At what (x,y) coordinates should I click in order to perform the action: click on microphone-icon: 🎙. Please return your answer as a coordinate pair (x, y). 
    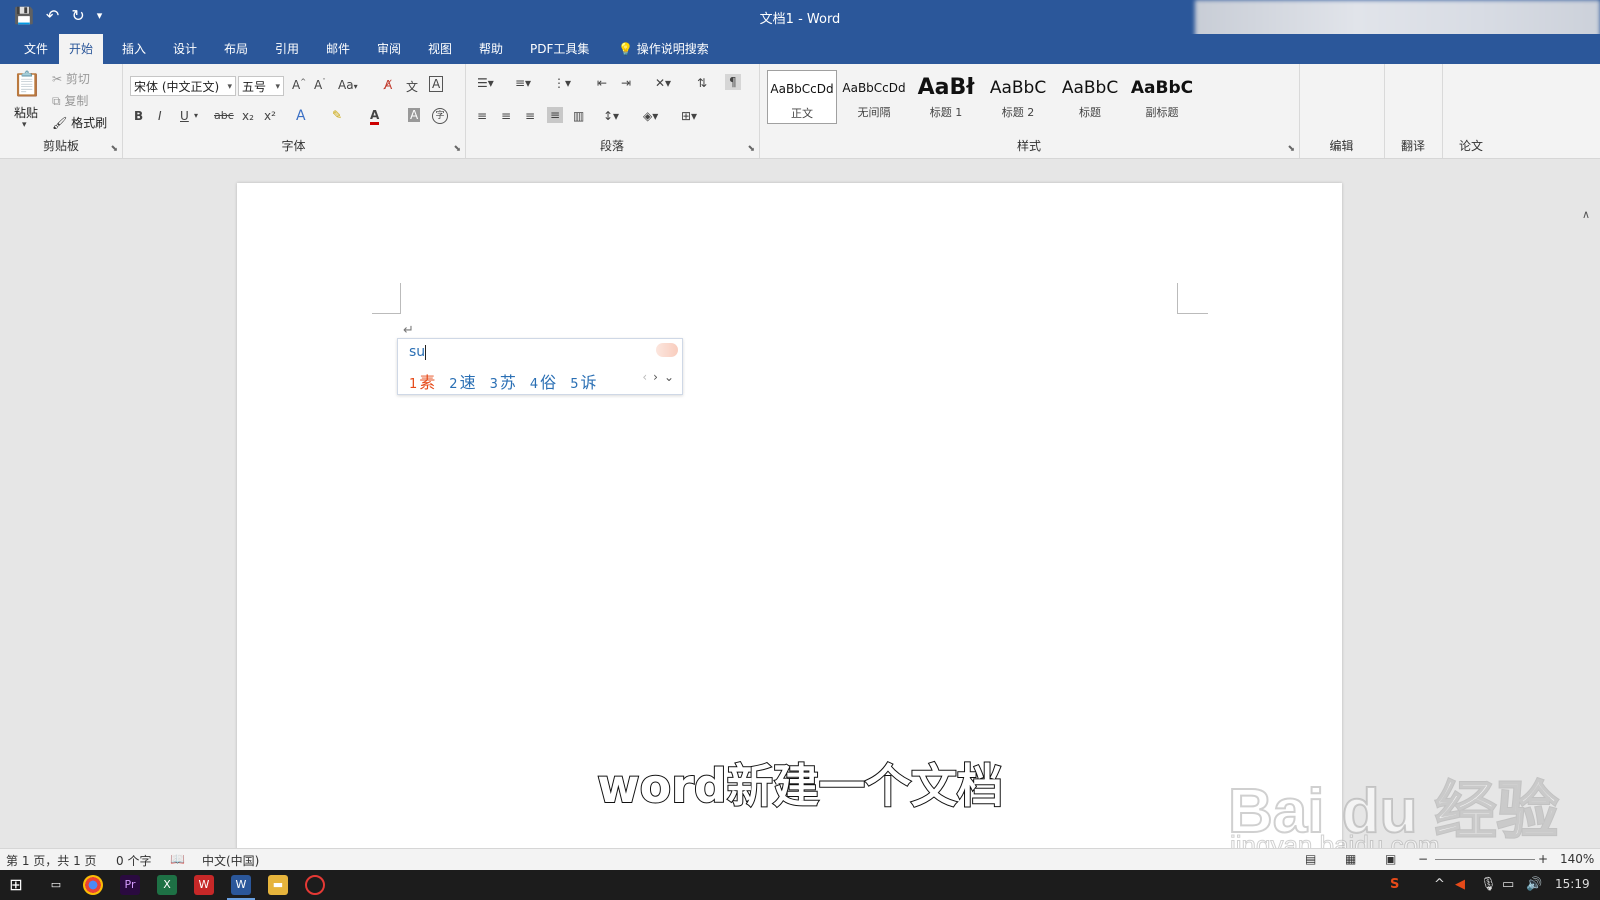
    Looking at the image, I should click on (1488, 884).